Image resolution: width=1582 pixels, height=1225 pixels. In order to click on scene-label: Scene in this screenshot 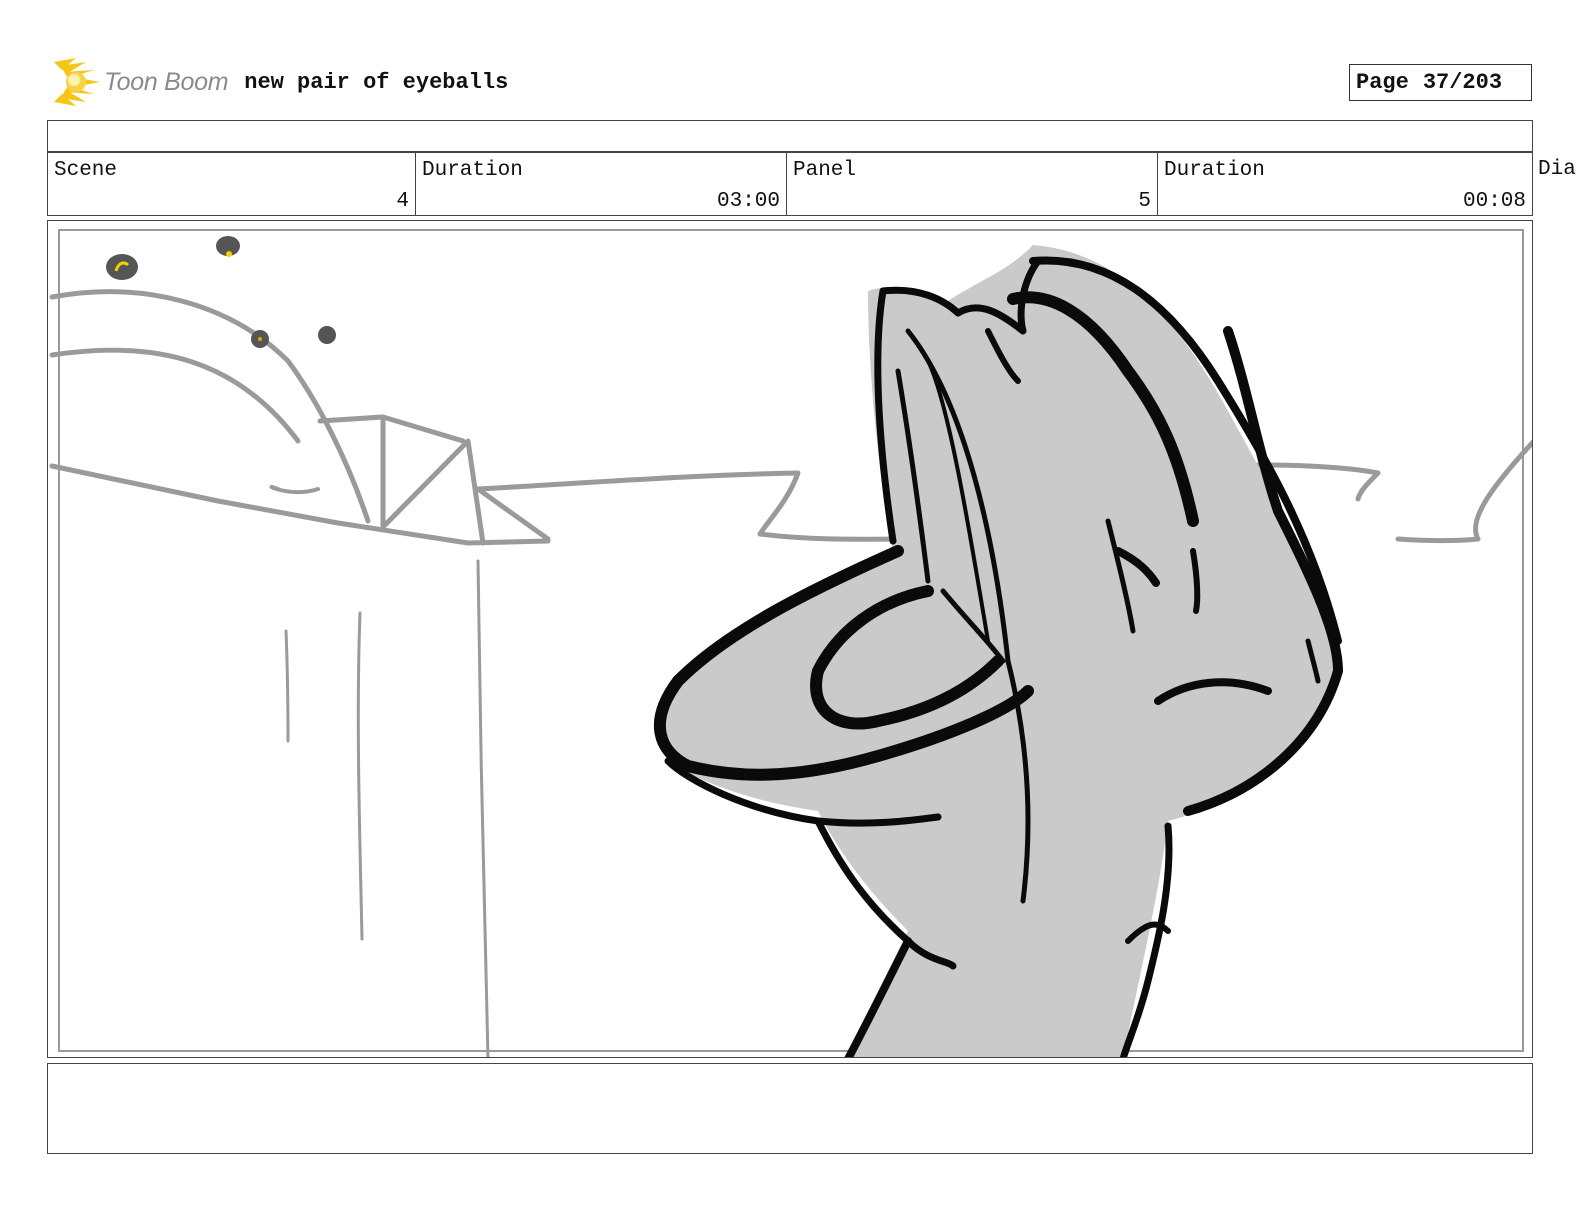, I will do `click(86, 170)`.